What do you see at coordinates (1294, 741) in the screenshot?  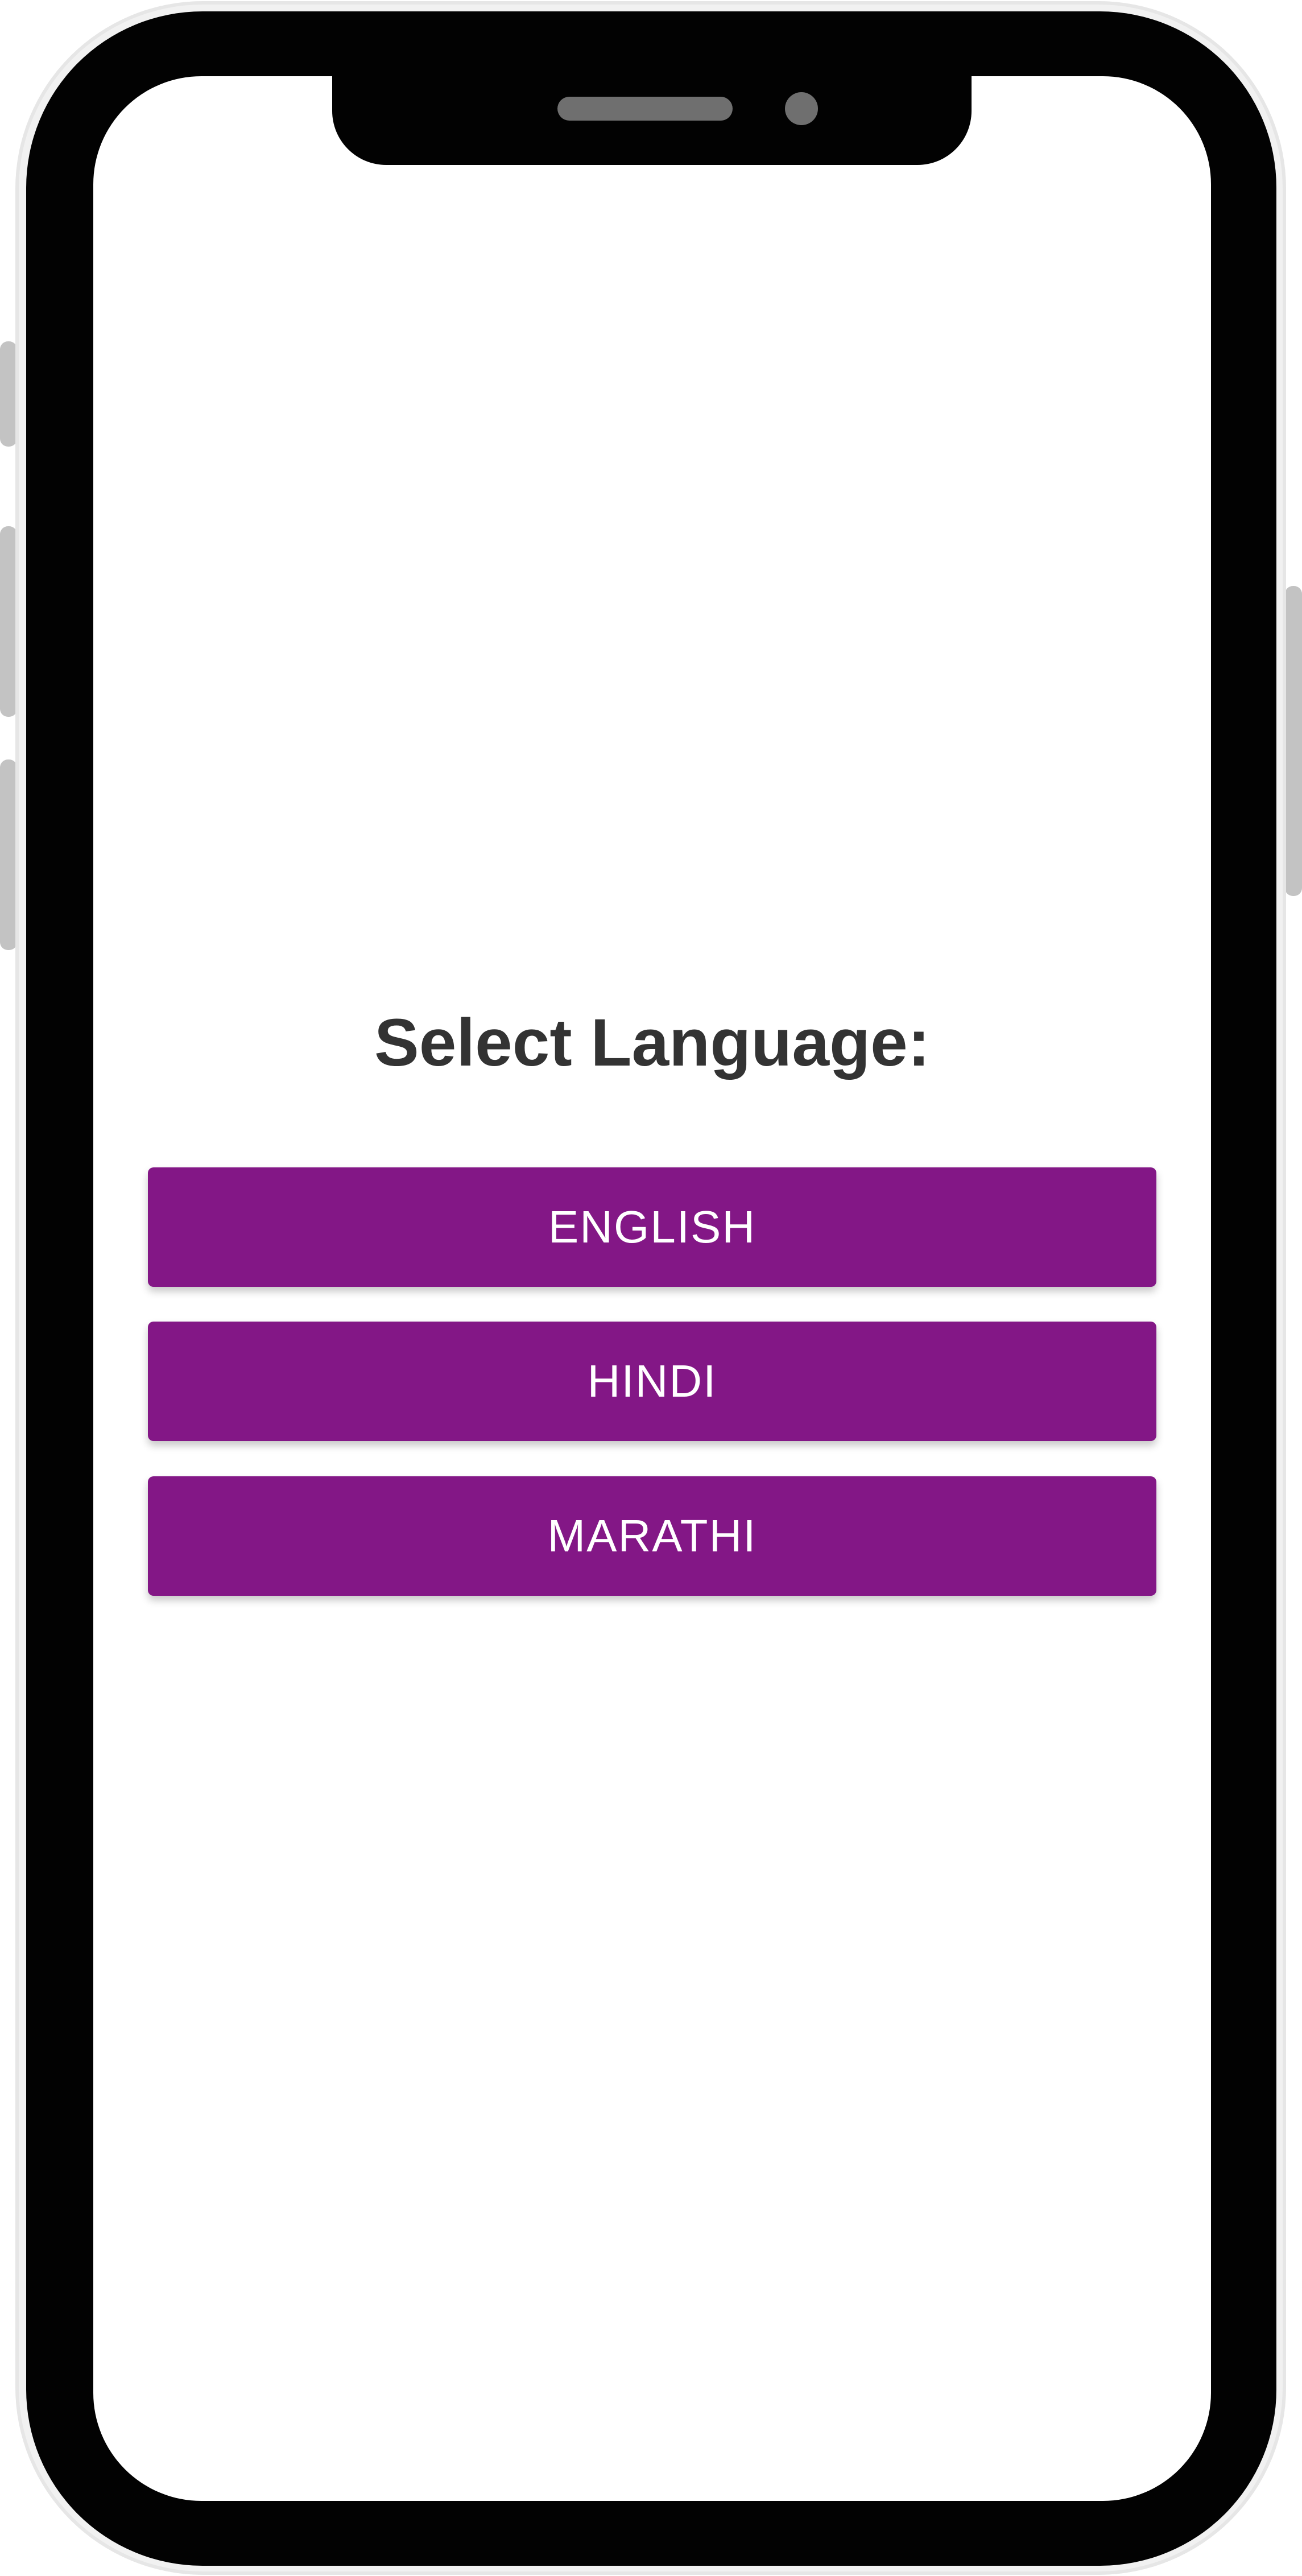 I see `power-button` at bounding box center [1294, 741].